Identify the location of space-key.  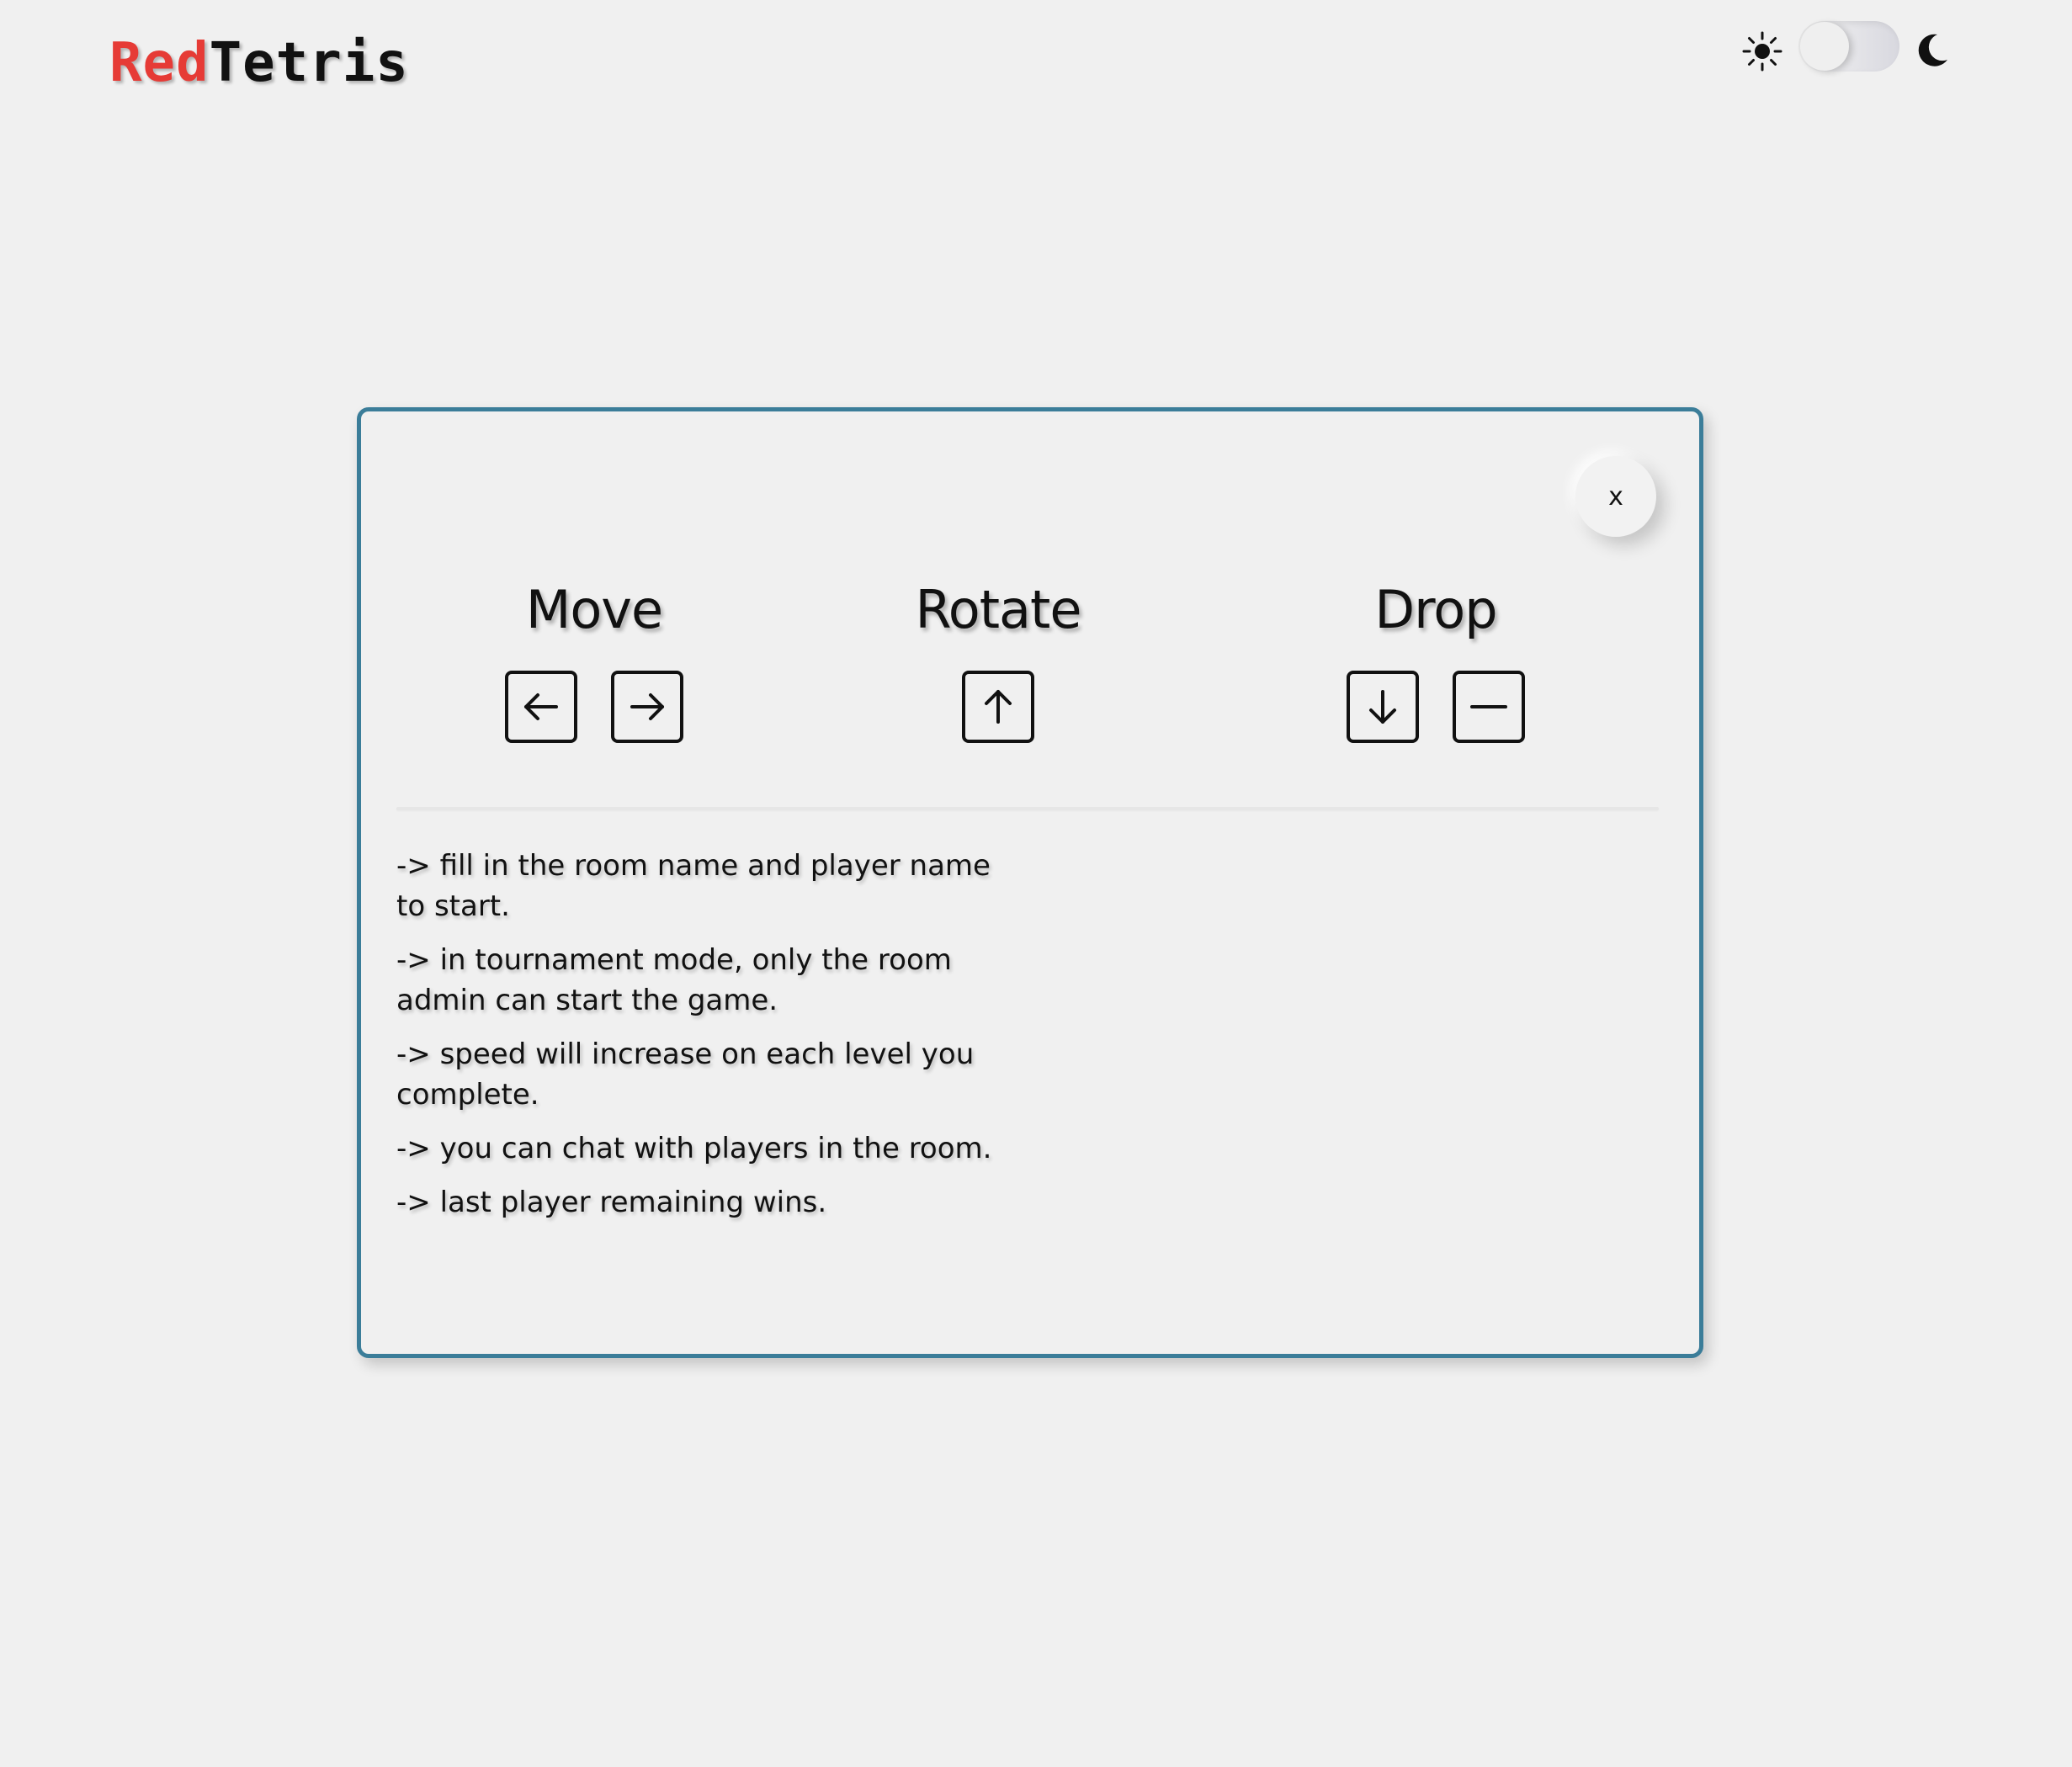
(1489, 707).